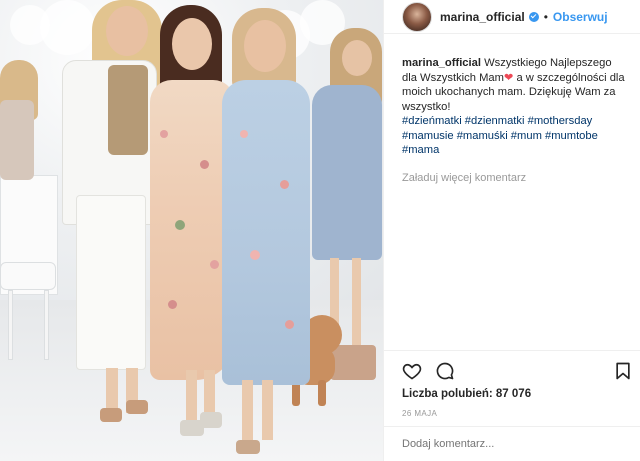 This screenshot has width=640, height=461. I want to click on post-actions-bar, so click(512, 369).